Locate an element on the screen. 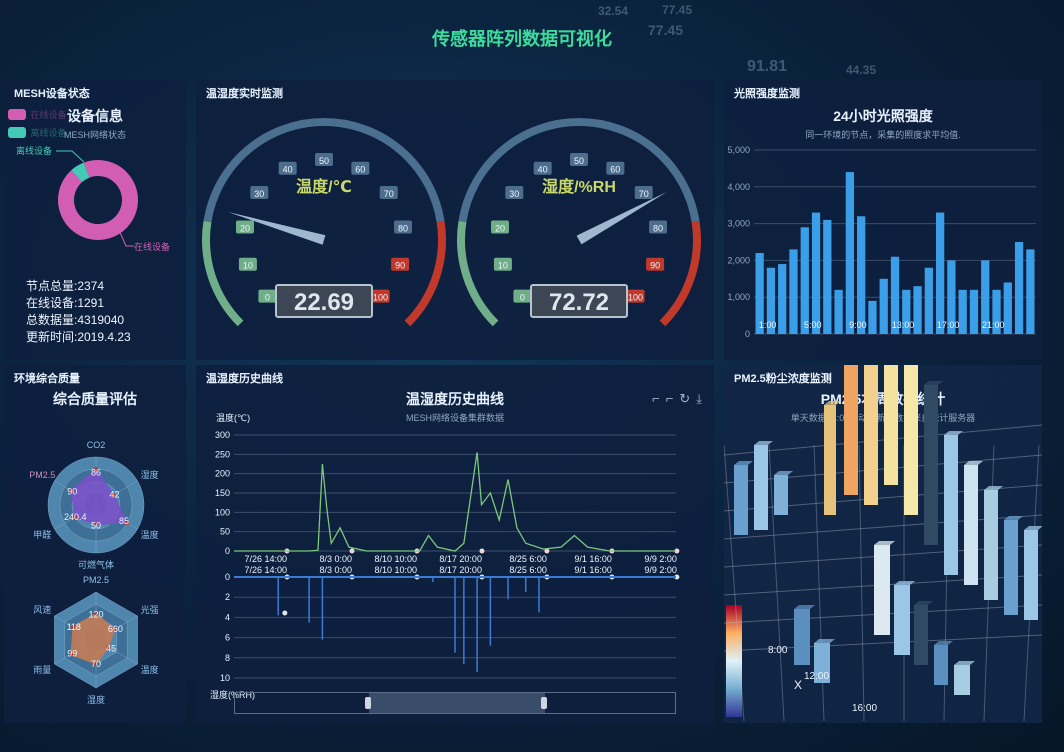 This screenshot has width=1064, height=752. pm-3d-bar-chart: 8:00 12:00 16:00 X is located at coordinates (883, 543).